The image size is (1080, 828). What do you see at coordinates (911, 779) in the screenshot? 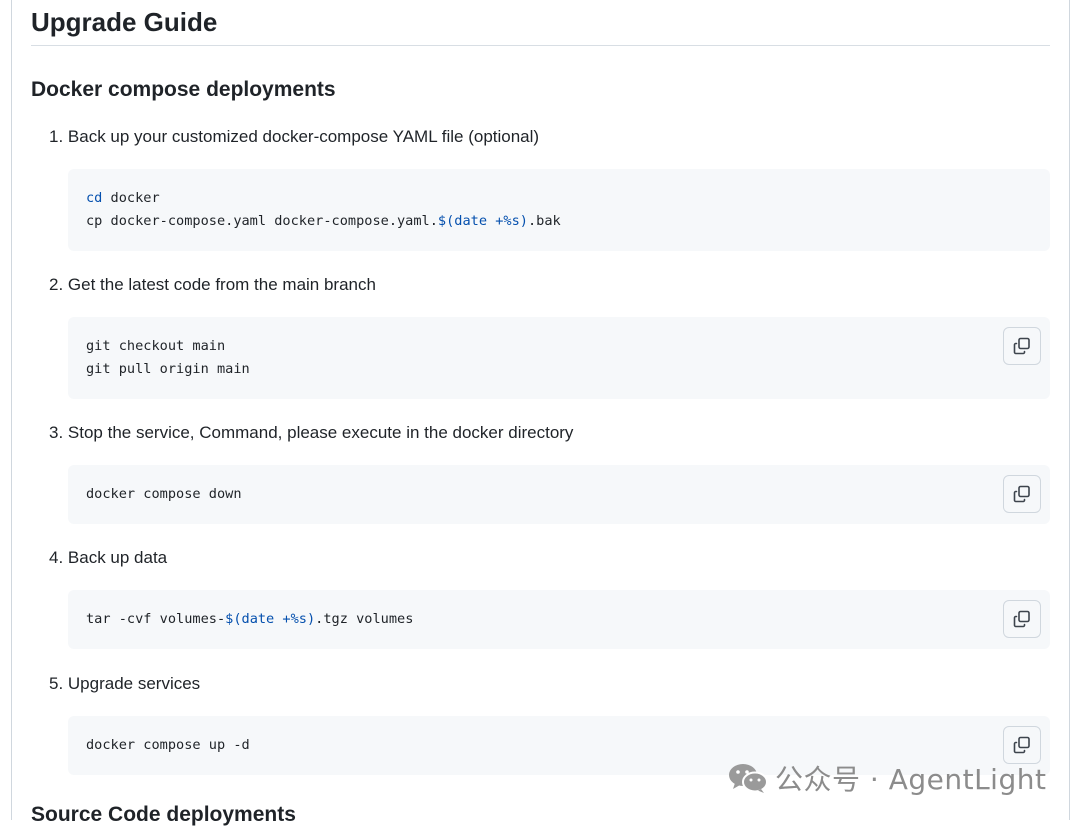
I see `watermark-text: 公众号 · AgentLight` at bounding box center [911, 779].